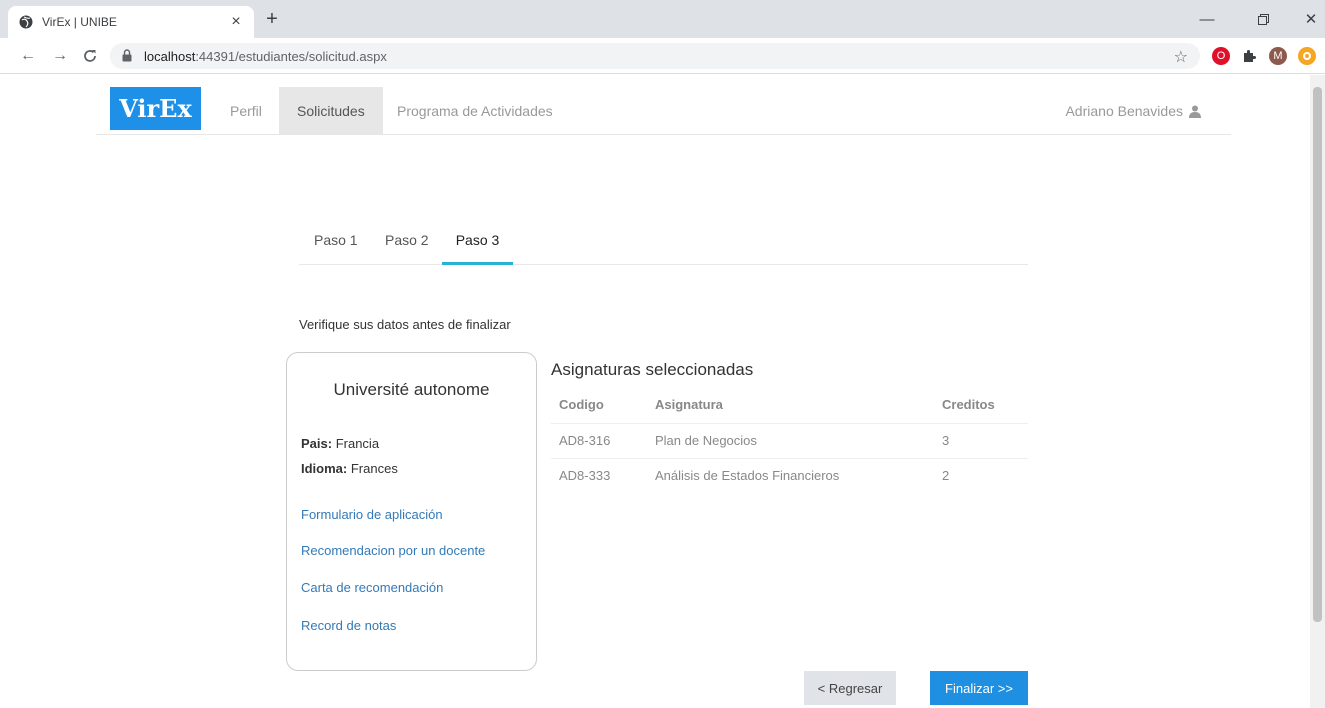 The width and height of the screenshot is (1325, 708). I want to click on finish-button: Finalizar >>, so click(979, 688).